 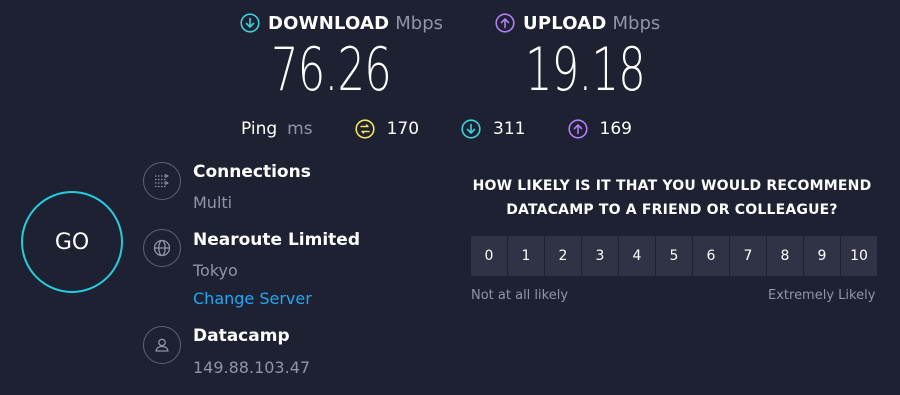 What do you see at coordinates (711, 256) in the screenshot?
I see `rating-option: 6` at bounding box center [711, 256].